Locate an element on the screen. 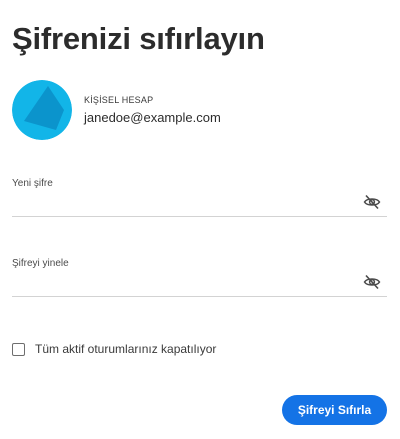 Image resolution: width=400 pixels, height=439 pixels. account-type-label: KİŞİSEL HESAP is located at coordinates (119, 100).